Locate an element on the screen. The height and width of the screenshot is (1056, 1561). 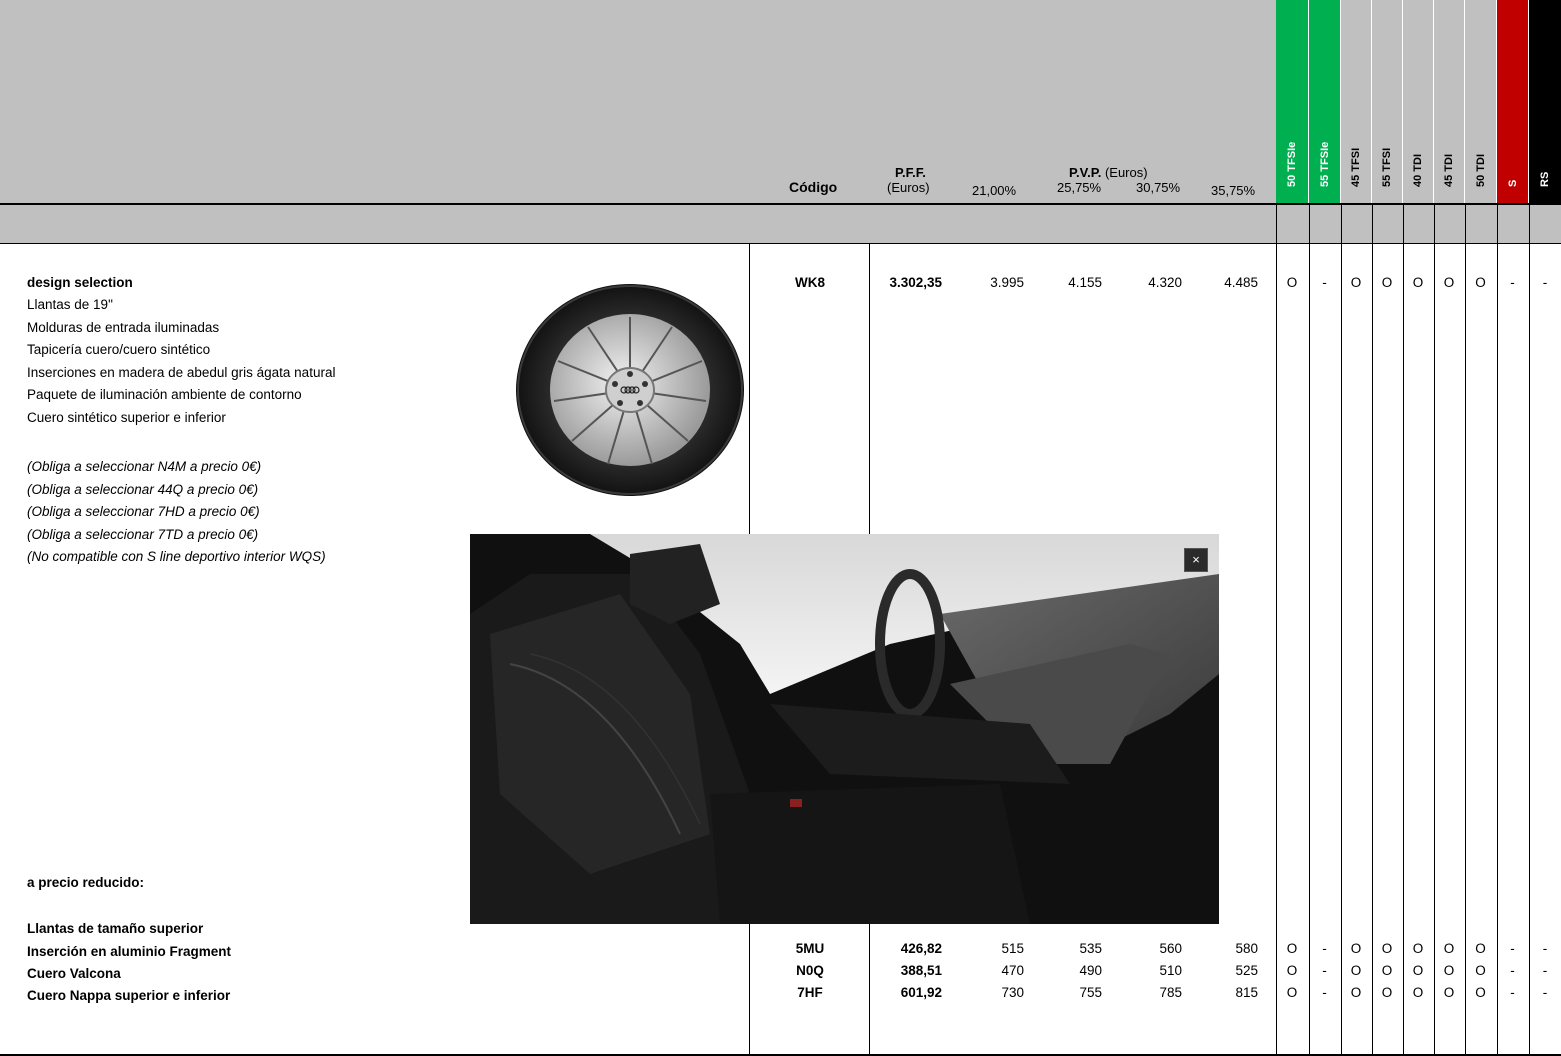
package-code: WK8 is located at coordinates (810, 282).